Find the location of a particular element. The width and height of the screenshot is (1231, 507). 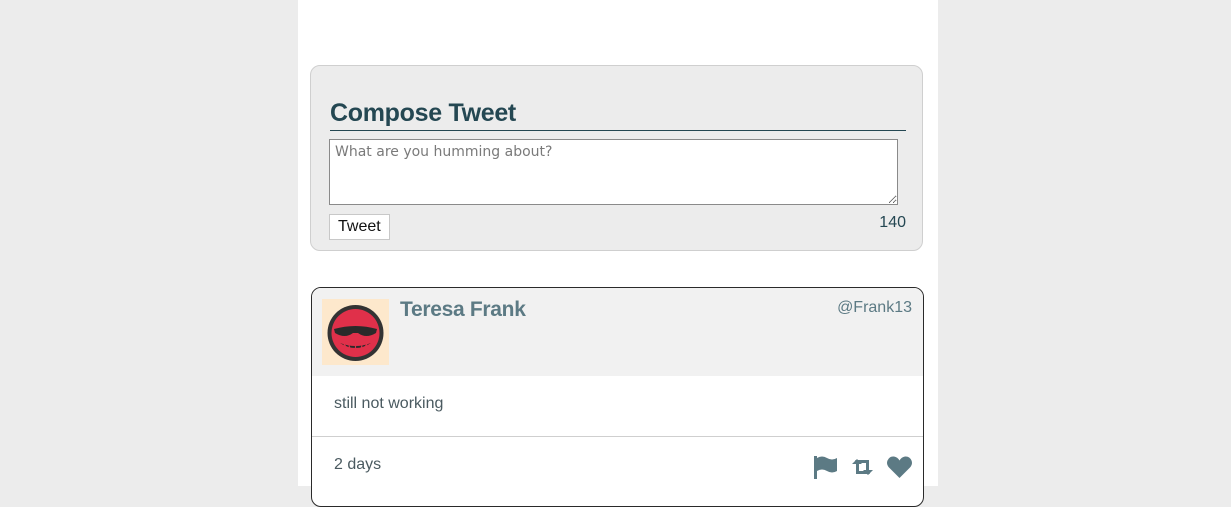

tweet-divider is located at coordinates (617, 436).